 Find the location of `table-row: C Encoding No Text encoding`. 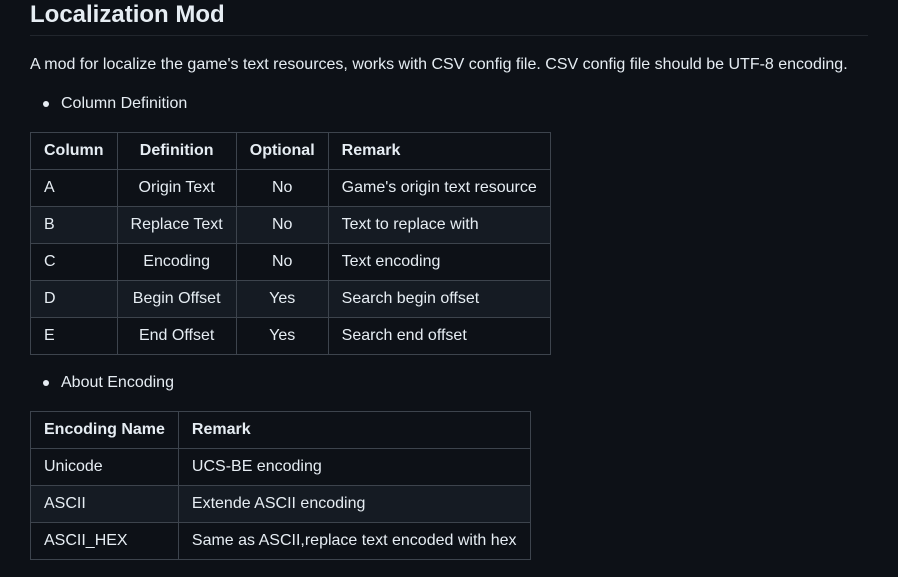

table-row: C Encoding No Text encoding is located at coordinates (290, 262).